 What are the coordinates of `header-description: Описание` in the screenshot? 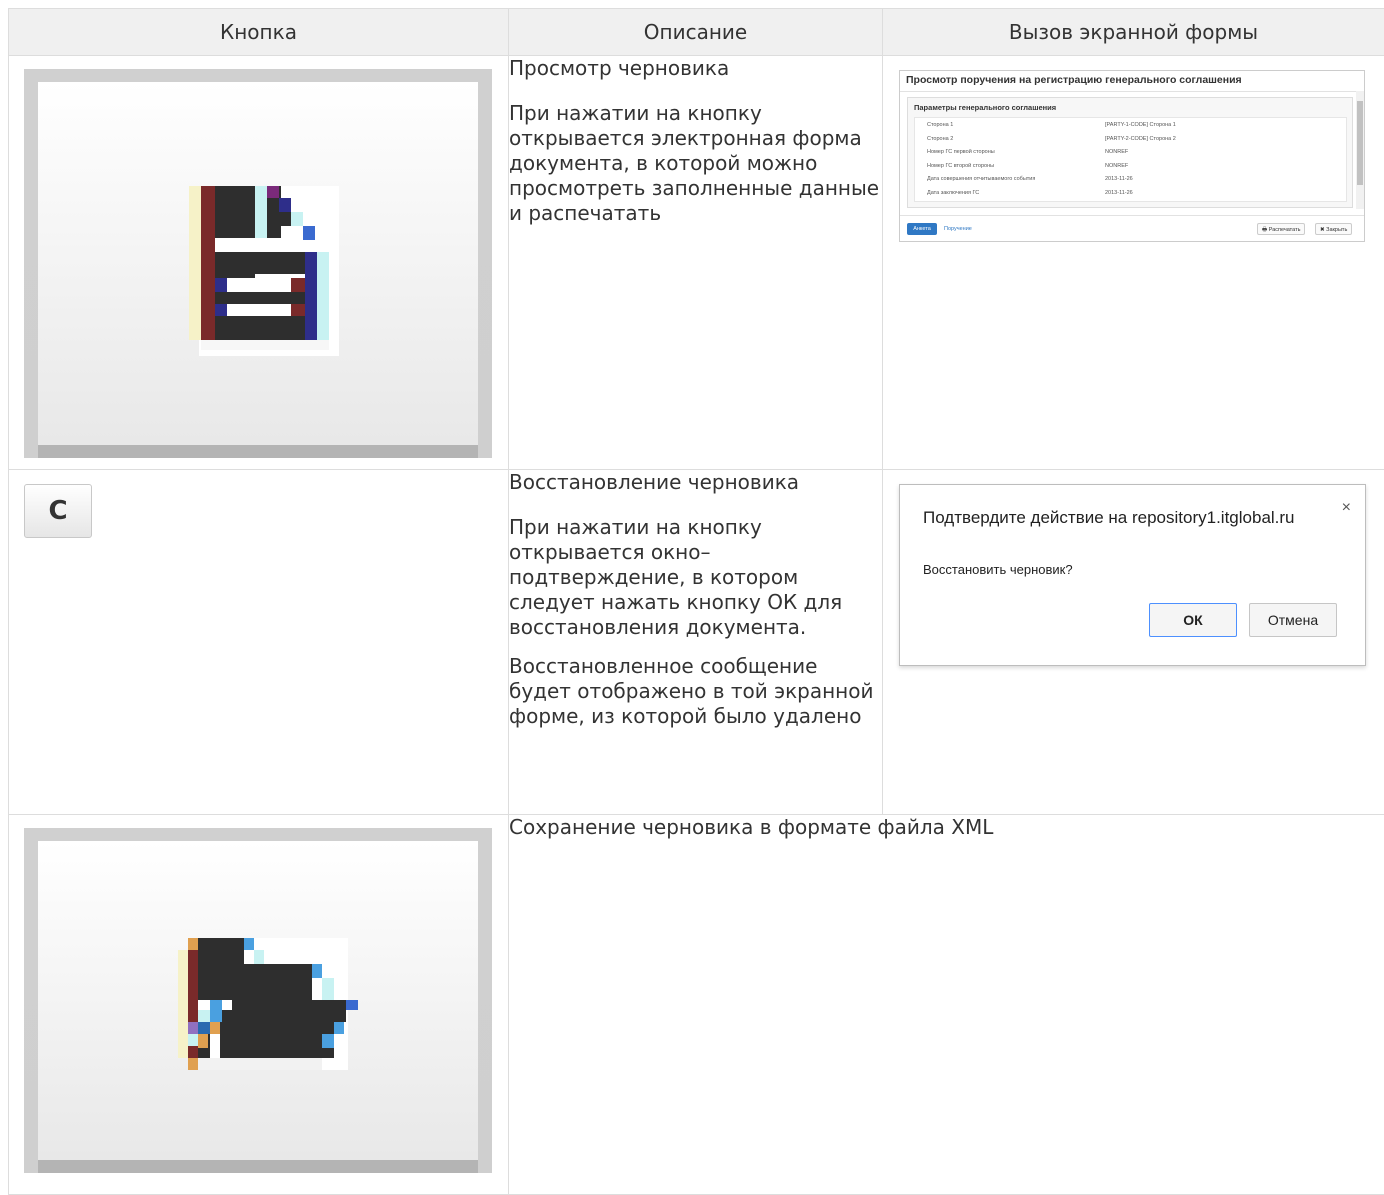 It's located at (696, 32).